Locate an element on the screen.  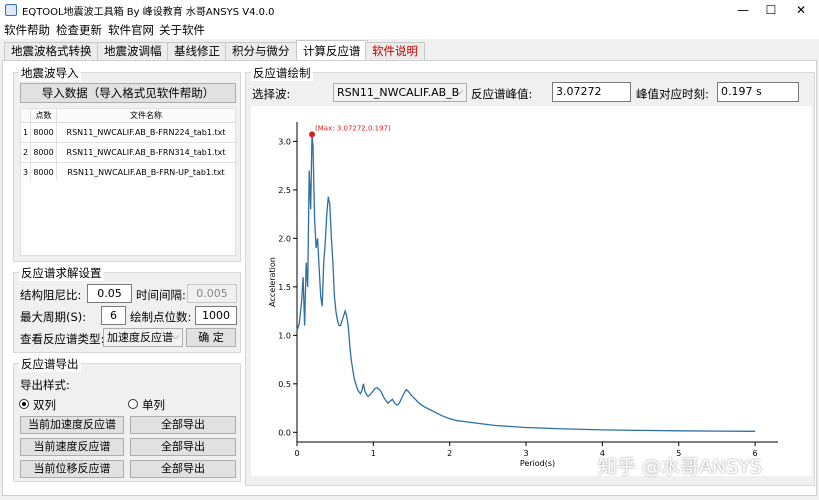
radio-double-column is located at coordinates (24, 404).